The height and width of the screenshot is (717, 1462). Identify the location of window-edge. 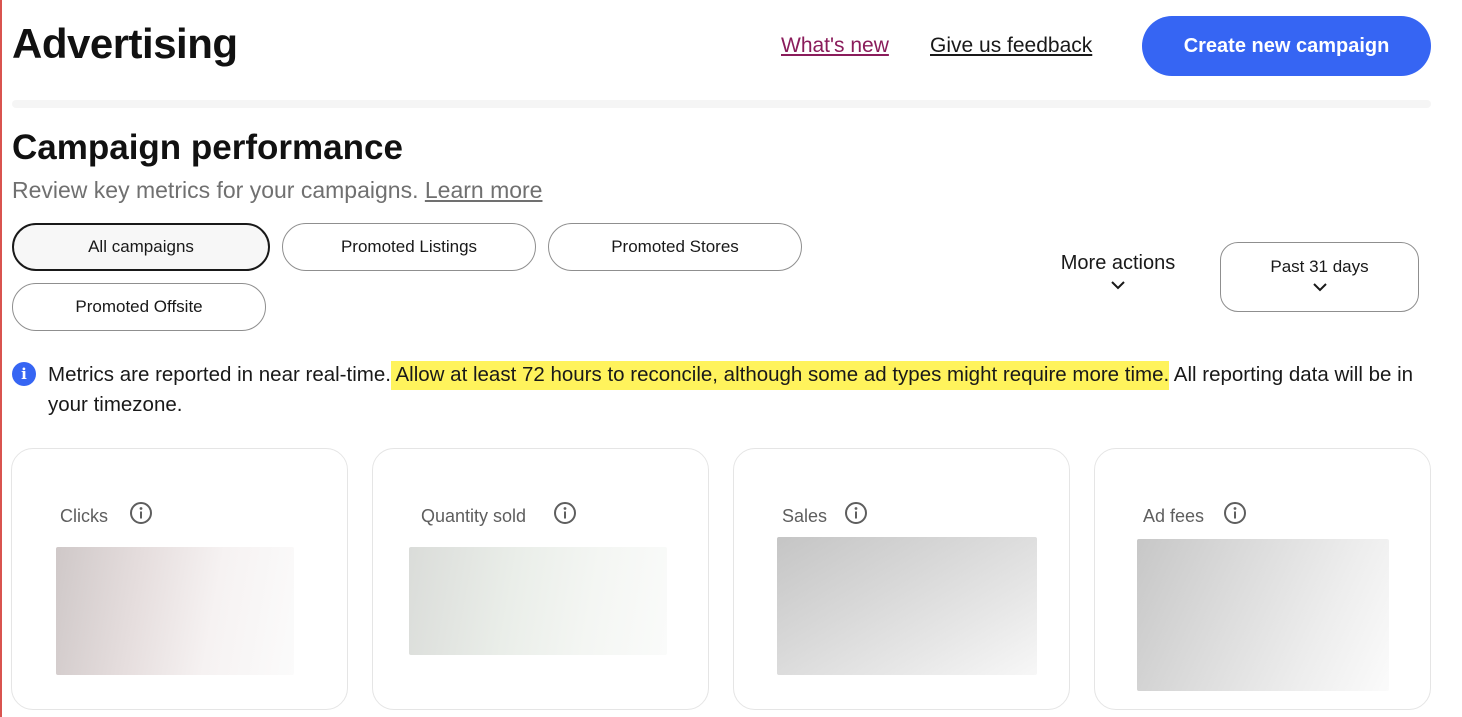
(1, 358).